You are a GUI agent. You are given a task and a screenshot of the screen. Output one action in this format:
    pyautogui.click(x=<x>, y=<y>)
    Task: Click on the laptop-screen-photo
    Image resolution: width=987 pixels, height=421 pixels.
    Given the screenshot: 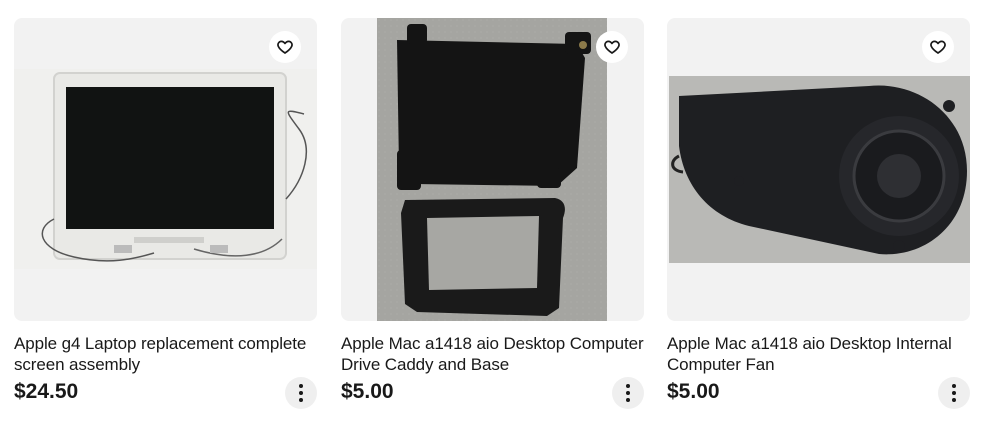 What is the action you would take?
    pyautogui.click(x=165, y=169)
    